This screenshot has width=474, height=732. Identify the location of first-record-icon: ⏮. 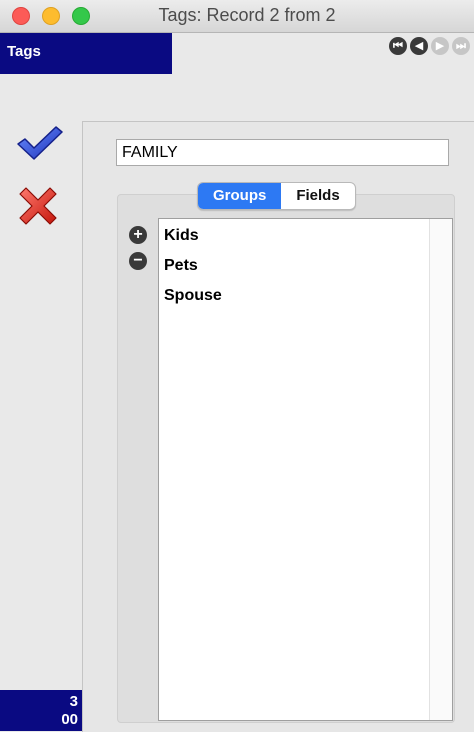
(398, 46).